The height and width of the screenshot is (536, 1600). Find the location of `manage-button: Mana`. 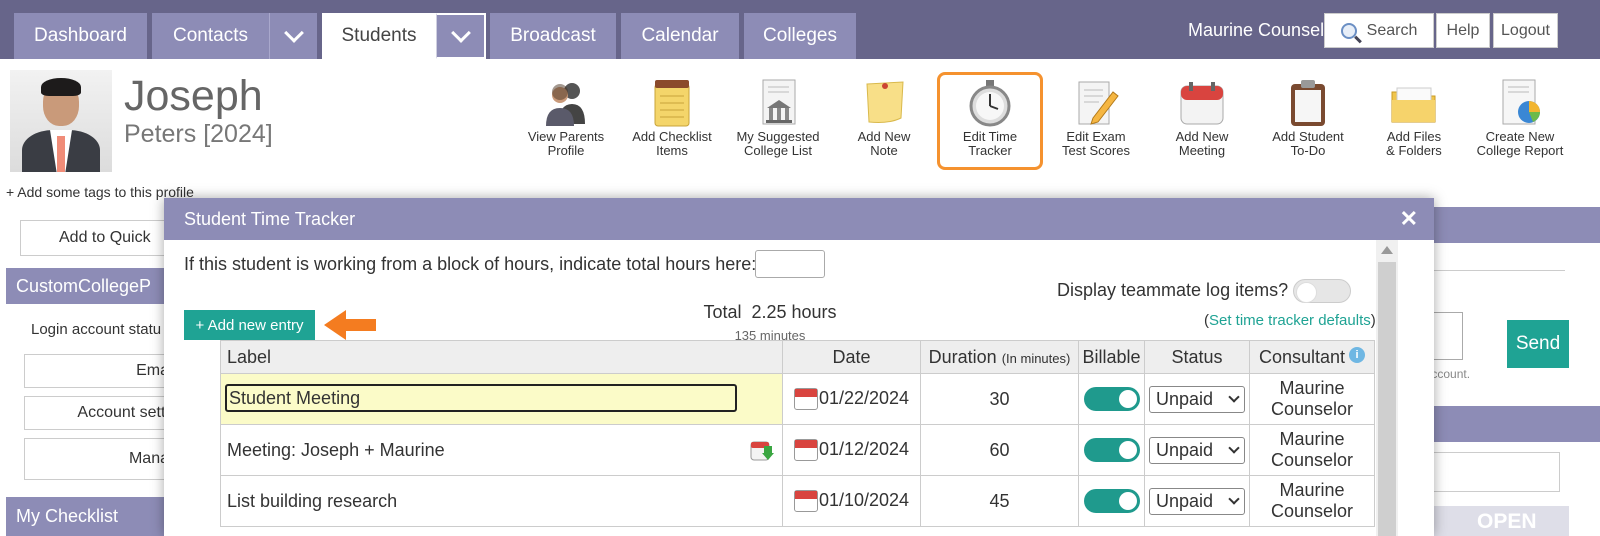

manage-button: Mana is located at coordinates (97, 459).